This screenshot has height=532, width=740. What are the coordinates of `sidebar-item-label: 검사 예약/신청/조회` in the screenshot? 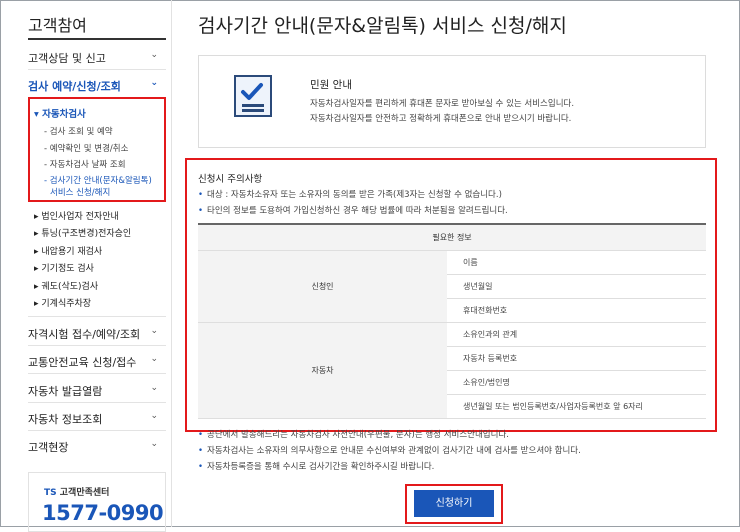 It's located at (74, 86).